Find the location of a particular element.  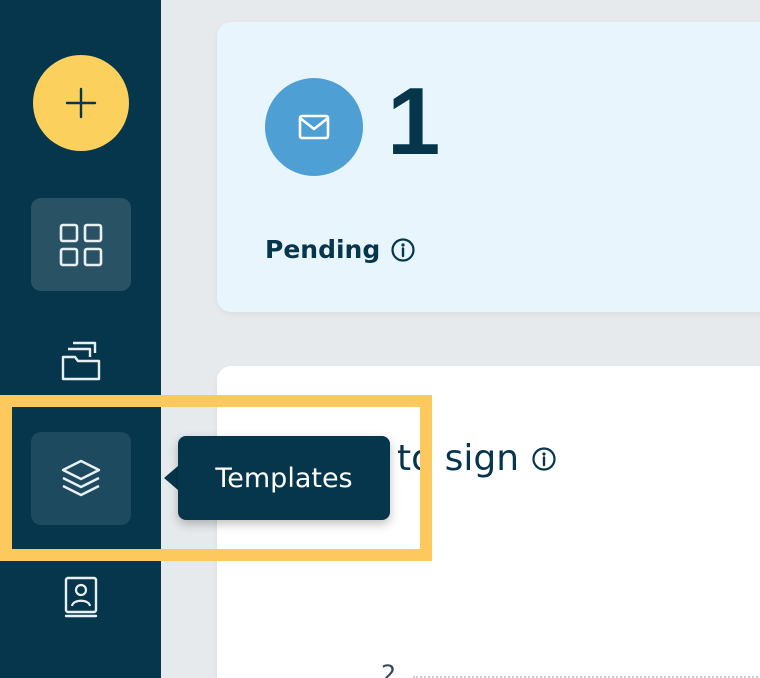

chart-axis-tick: 2 is located at coordinates (389, 669).